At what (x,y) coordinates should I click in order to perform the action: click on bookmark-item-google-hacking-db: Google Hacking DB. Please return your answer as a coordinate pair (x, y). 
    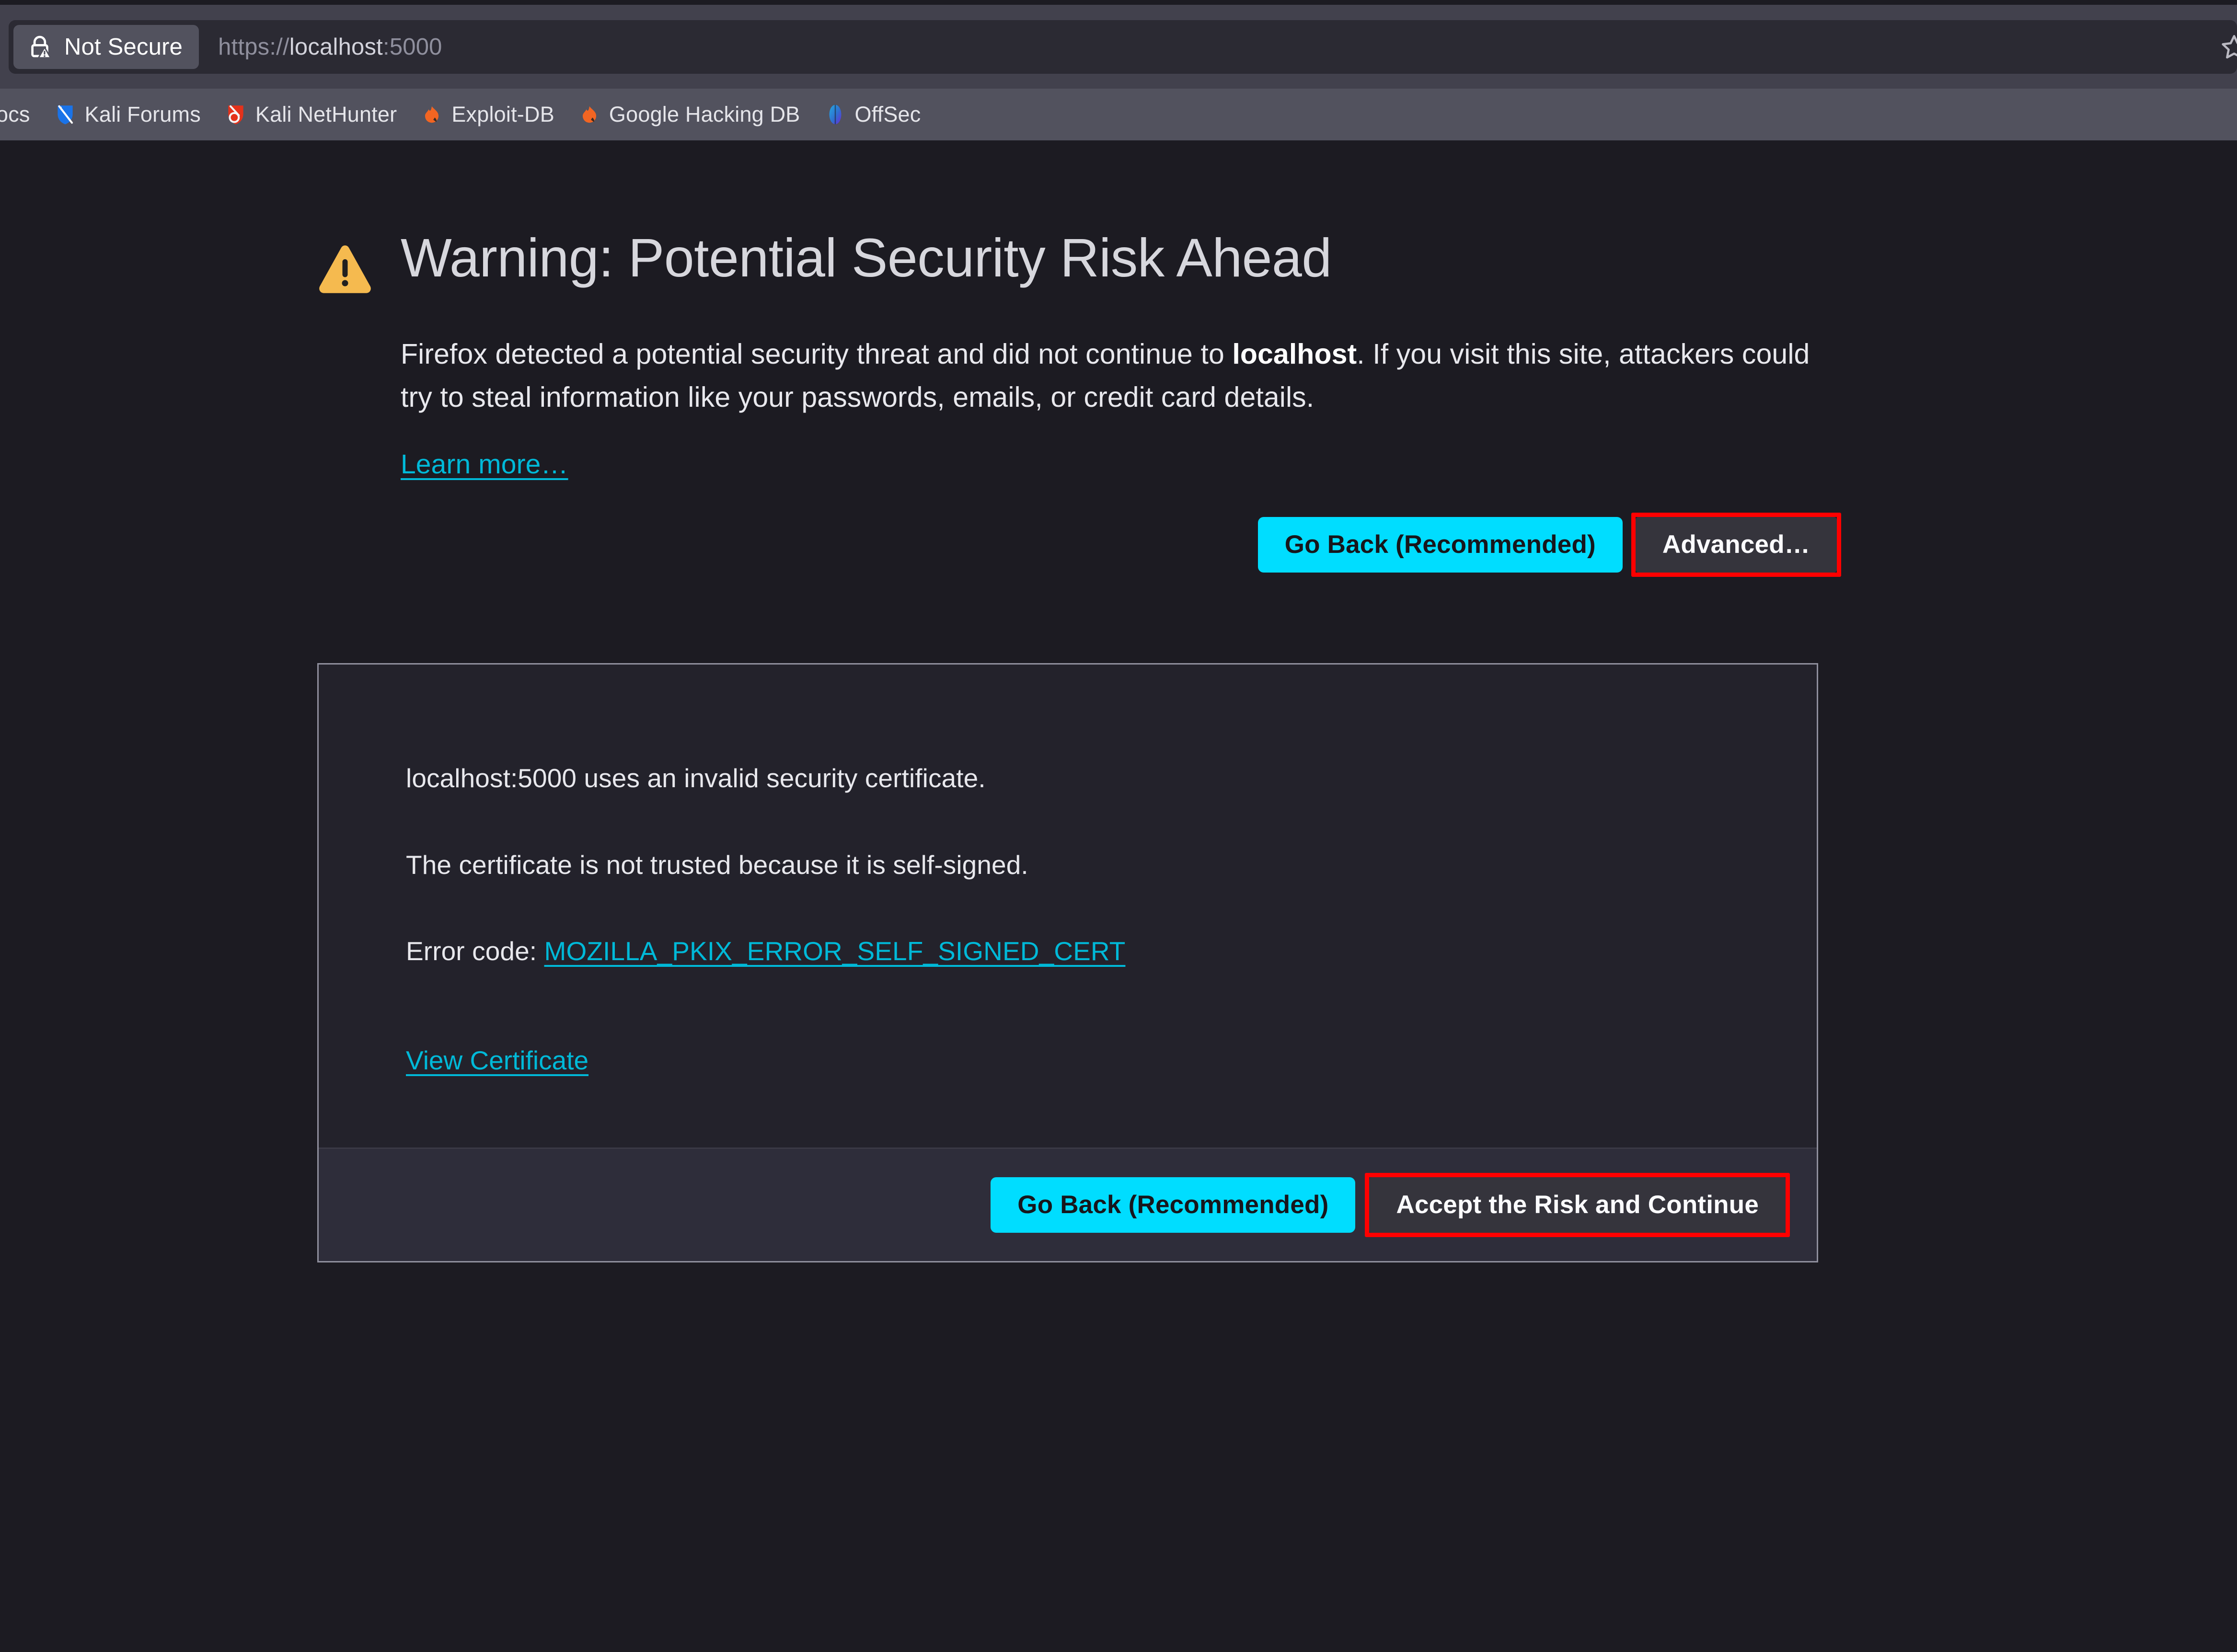
    Looking at the image, I should click on (689, 114).